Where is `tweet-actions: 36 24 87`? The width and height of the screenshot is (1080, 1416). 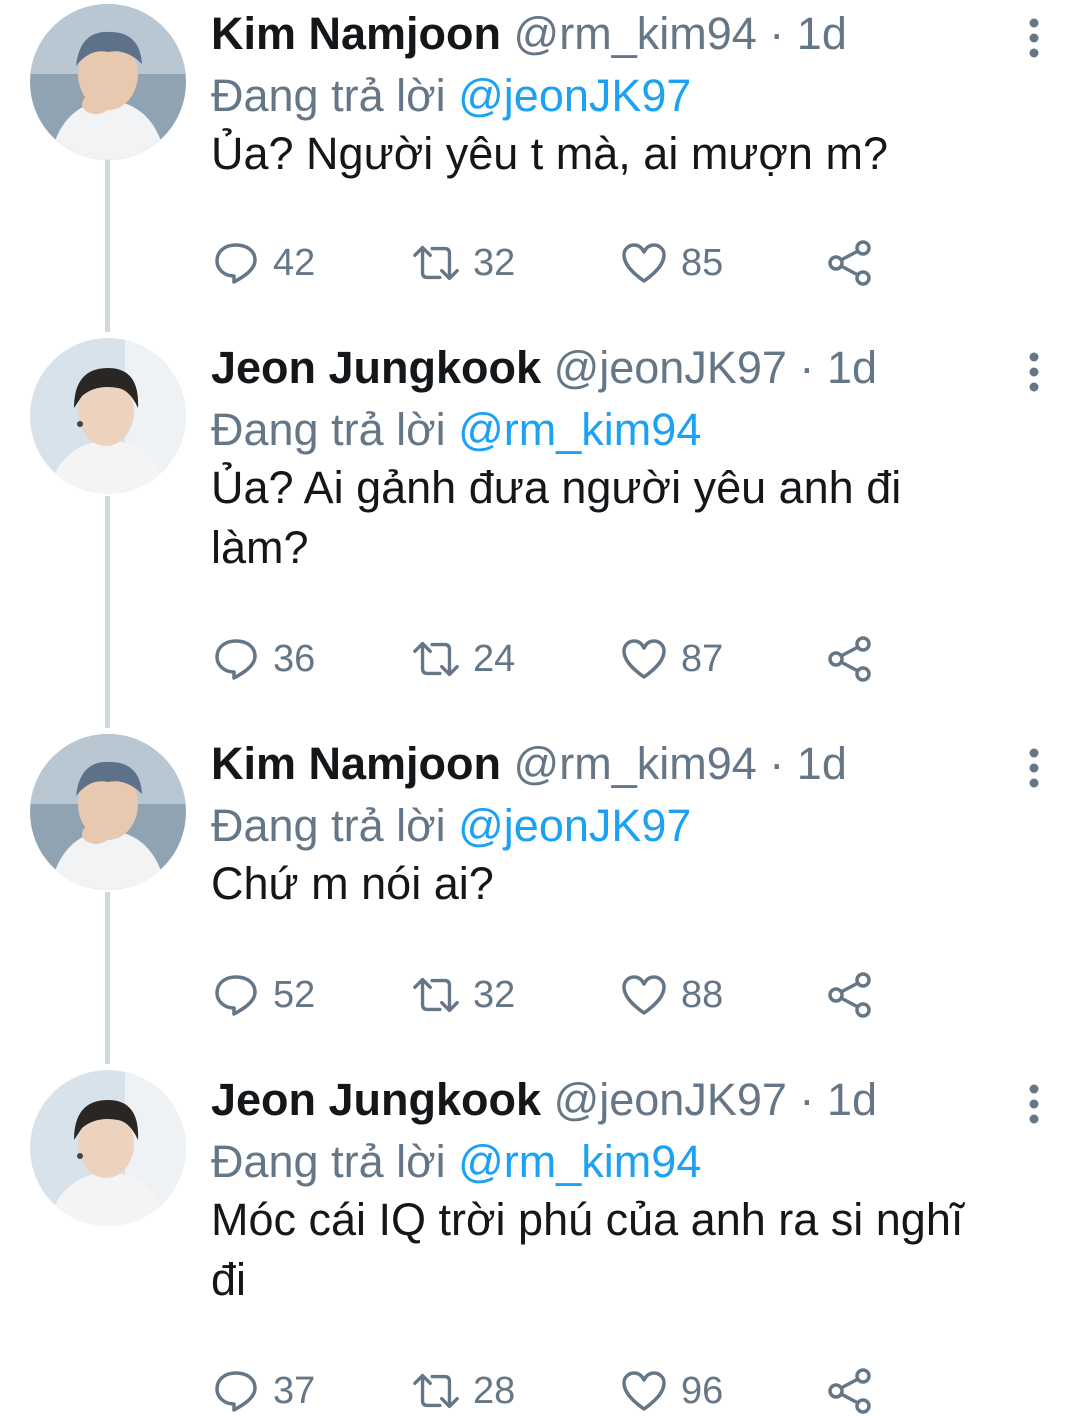 tweet-actions: 36 24 87 is located at coordinates (561, 659).